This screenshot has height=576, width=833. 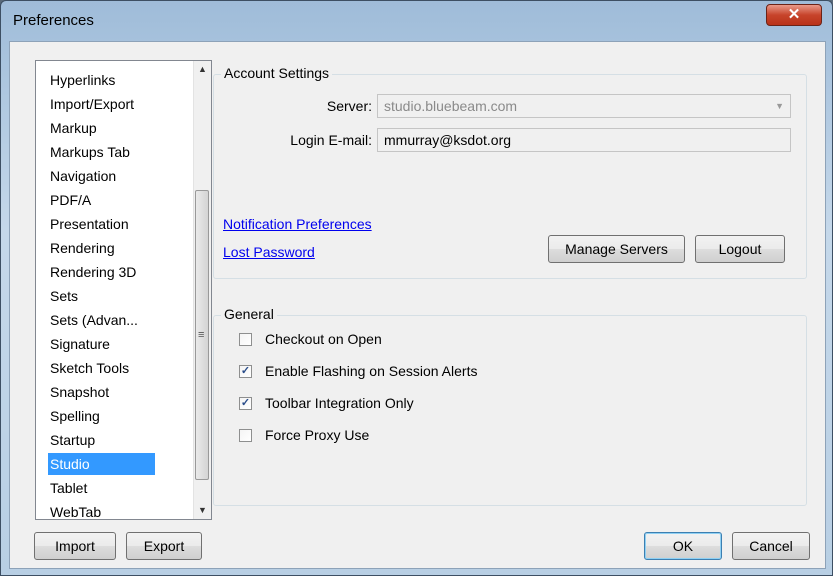 What do you see at coordinates (84, 176) in the screenshot?
I see `list-item-navigation: Navigation` at bounding box center [84, 176].